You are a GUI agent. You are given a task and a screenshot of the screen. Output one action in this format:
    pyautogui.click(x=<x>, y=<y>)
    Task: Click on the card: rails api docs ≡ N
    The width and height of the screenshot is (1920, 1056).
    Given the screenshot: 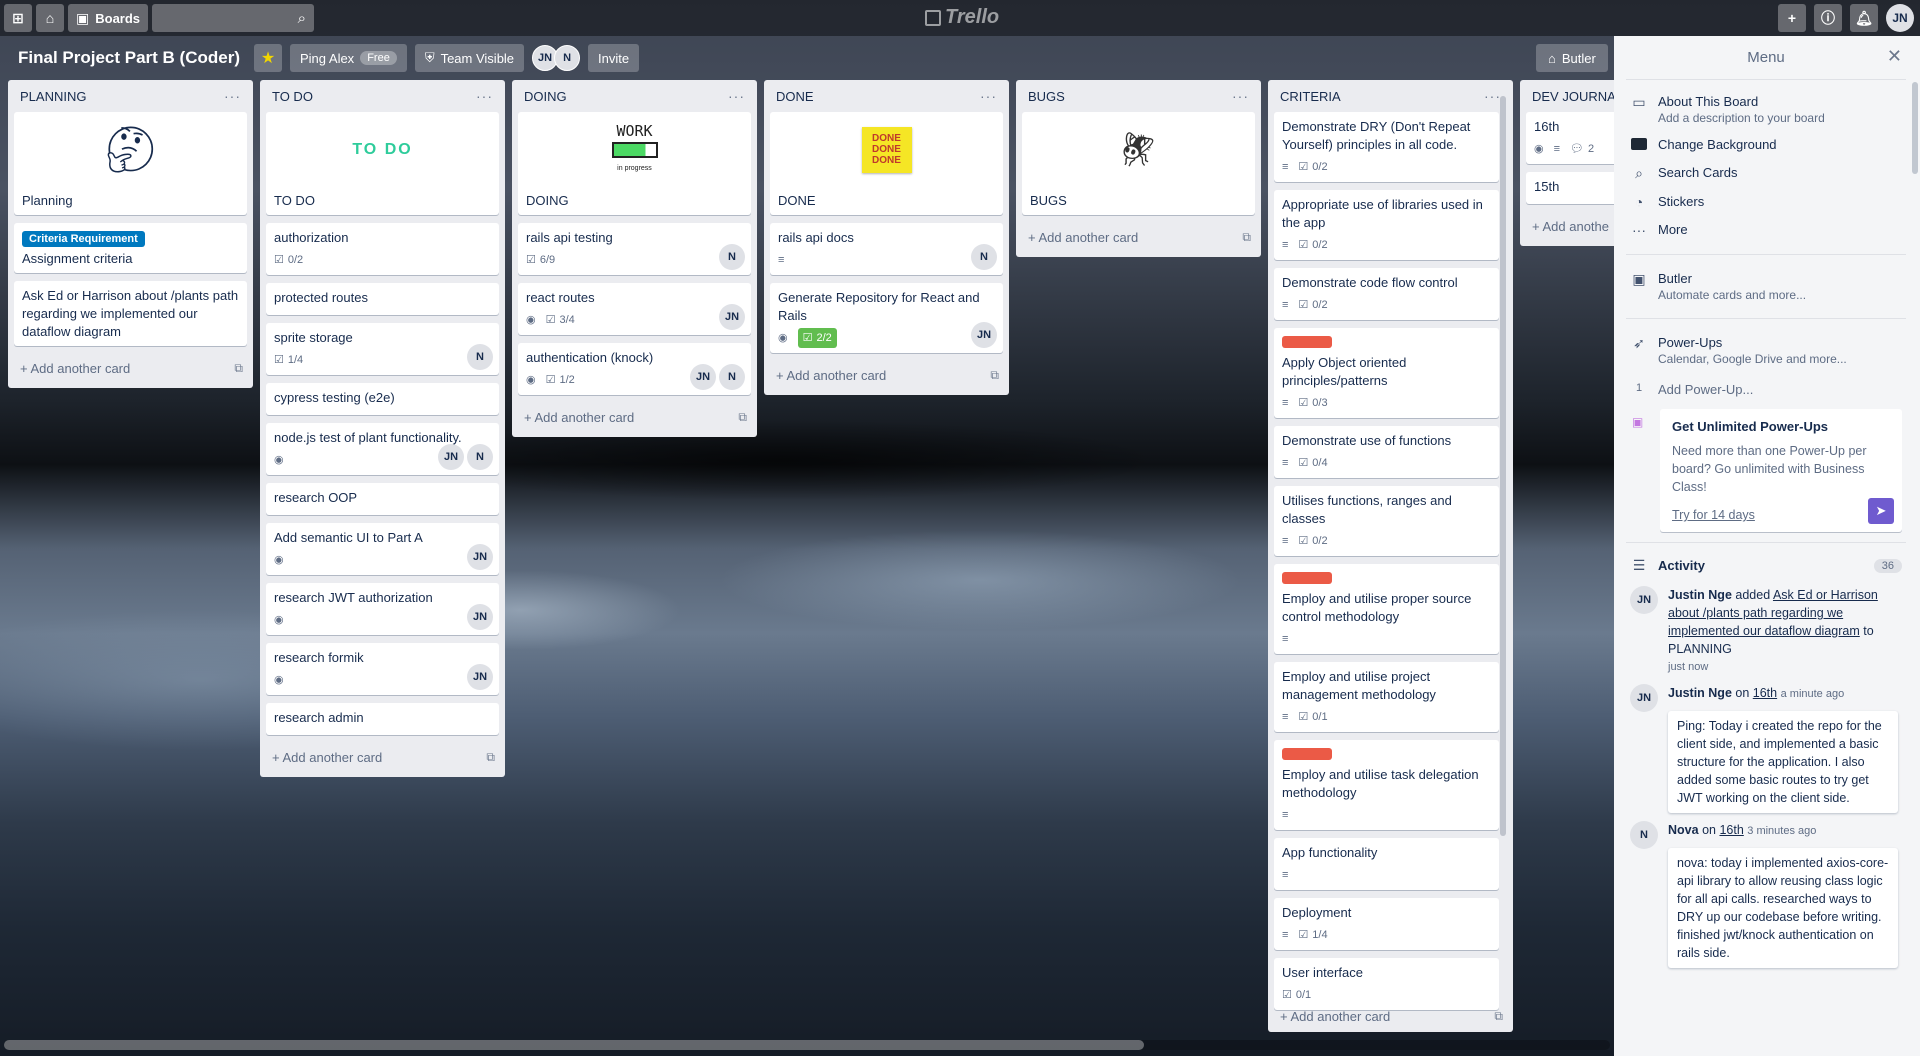 What is the action you would take?
    pyautogui.click(x=886, y=249)
    